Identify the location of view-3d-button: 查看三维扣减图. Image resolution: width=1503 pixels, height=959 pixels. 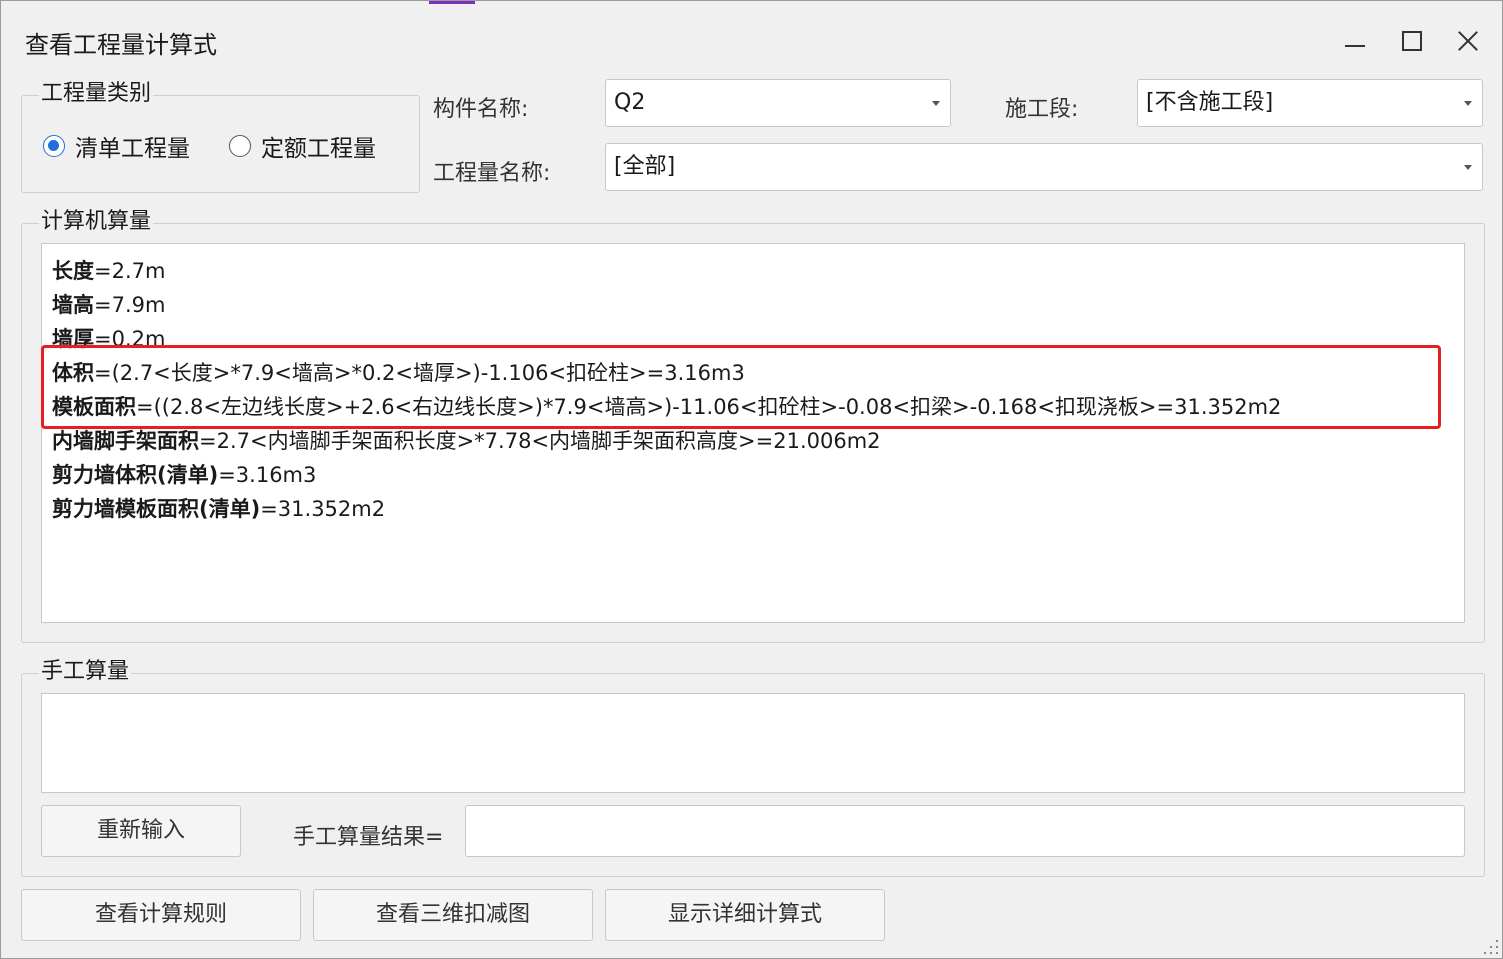
(453, 915).